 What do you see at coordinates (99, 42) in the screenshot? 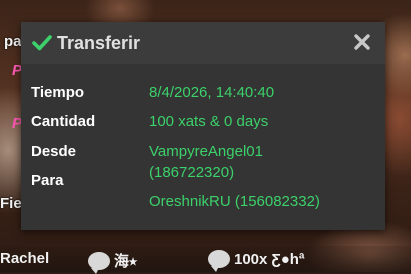
I see `dialog-title: Transferir` at bounding box center [99, 42].